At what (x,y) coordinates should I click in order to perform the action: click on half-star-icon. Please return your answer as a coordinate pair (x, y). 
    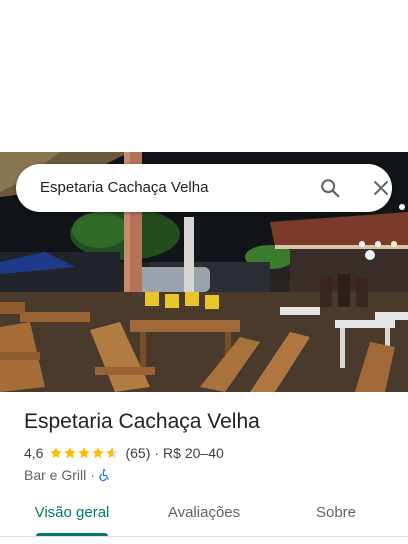
    Looking at the image, I should click on (112, 453).